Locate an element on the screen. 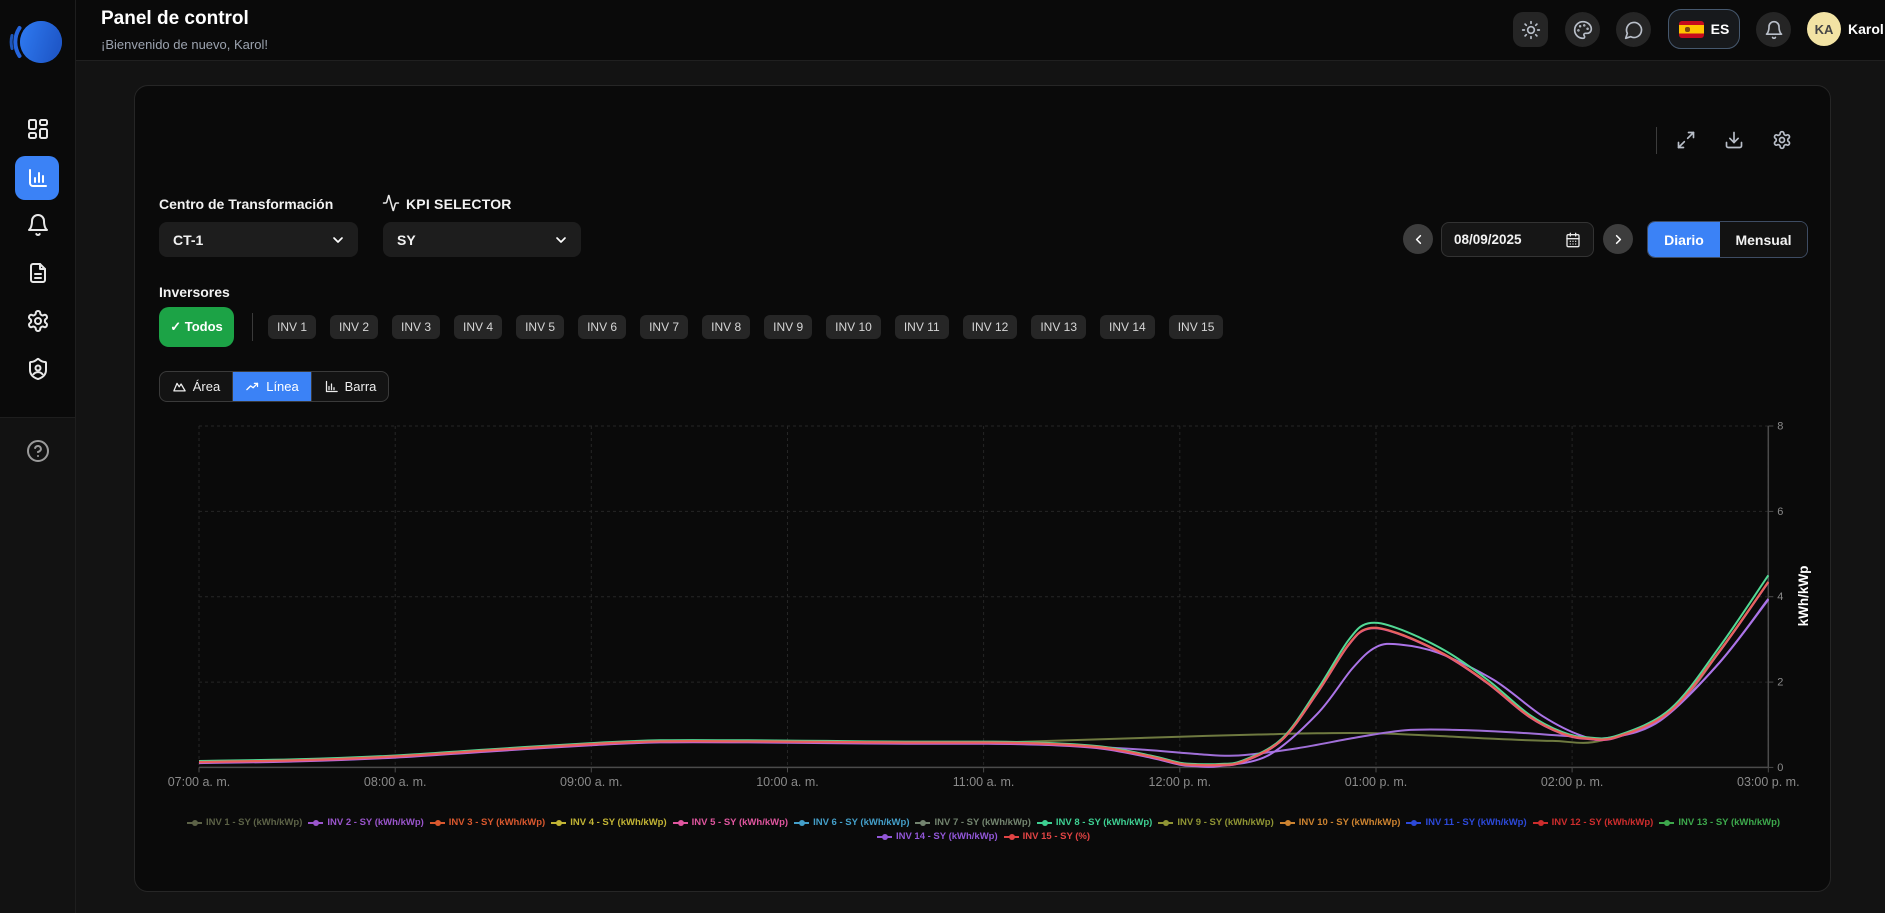 This screenshot has height=913, width=1885. svg-text: 6 is located at coordinates (1780, 512).